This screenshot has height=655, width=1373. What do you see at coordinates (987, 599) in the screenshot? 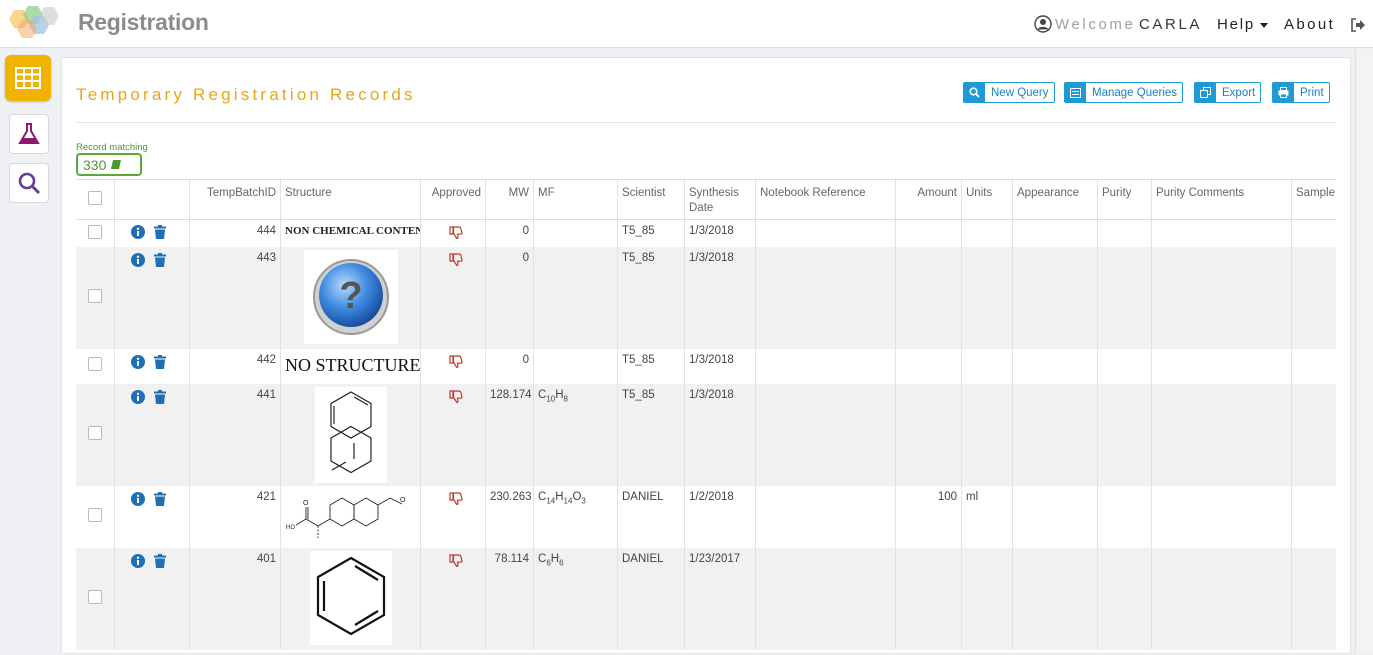
I see `units` at bounding box center [987, 599].